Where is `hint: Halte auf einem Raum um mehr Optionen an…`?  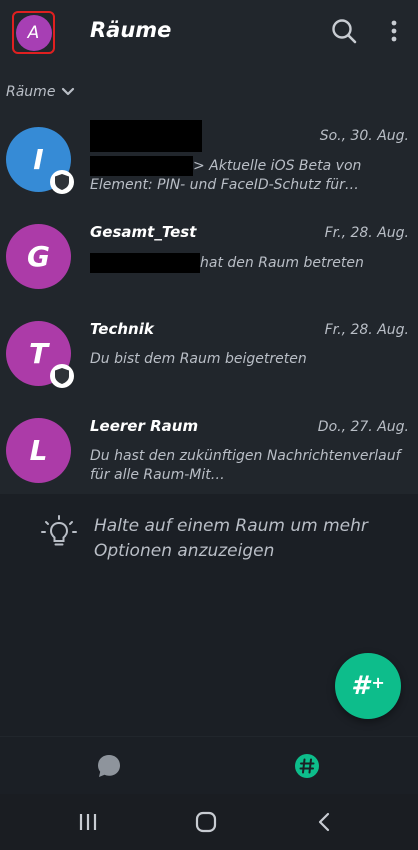 hint: Halte auf einem Raum um mehr Optionen an… is located at coordinates (207, 539).